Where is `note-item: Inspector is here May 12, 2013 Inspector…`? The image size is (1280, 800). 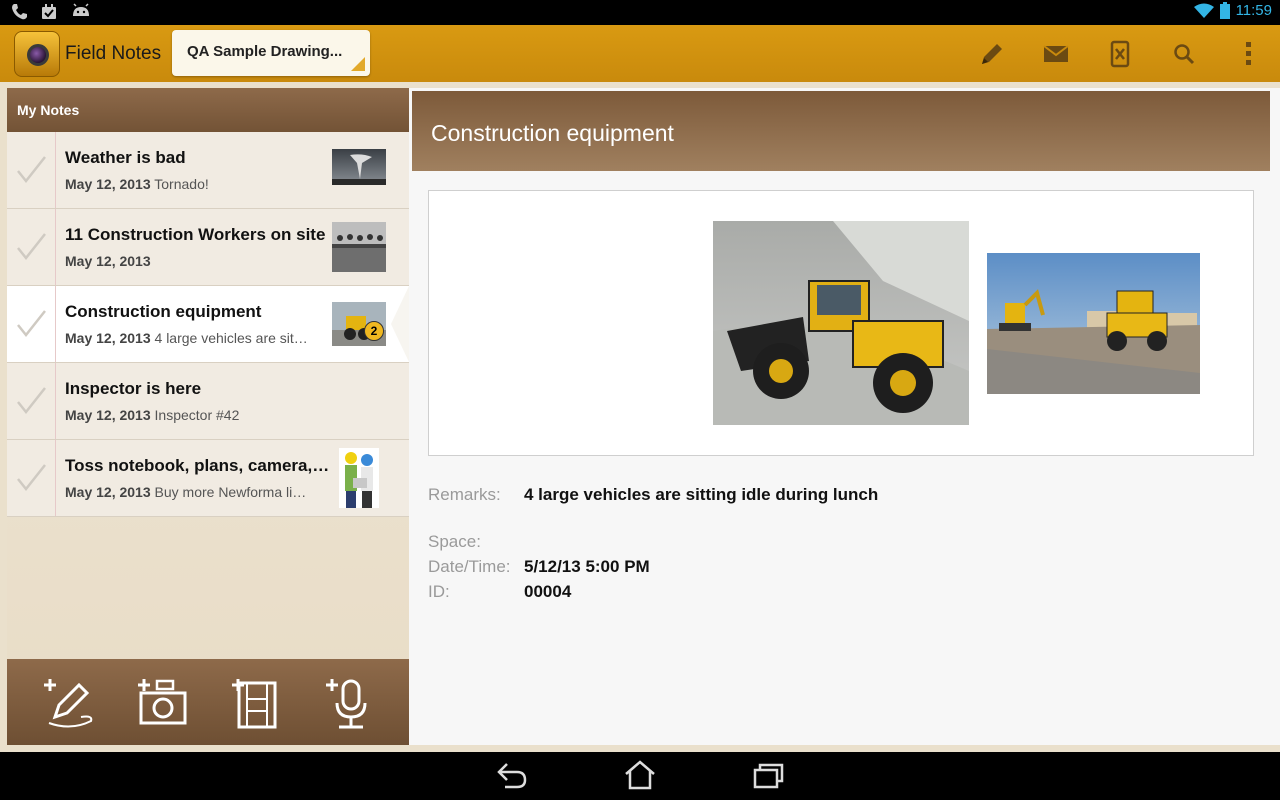 note-item: Inspector is here May 12, 2013 Inspector… is located at coordinates (208, 401).